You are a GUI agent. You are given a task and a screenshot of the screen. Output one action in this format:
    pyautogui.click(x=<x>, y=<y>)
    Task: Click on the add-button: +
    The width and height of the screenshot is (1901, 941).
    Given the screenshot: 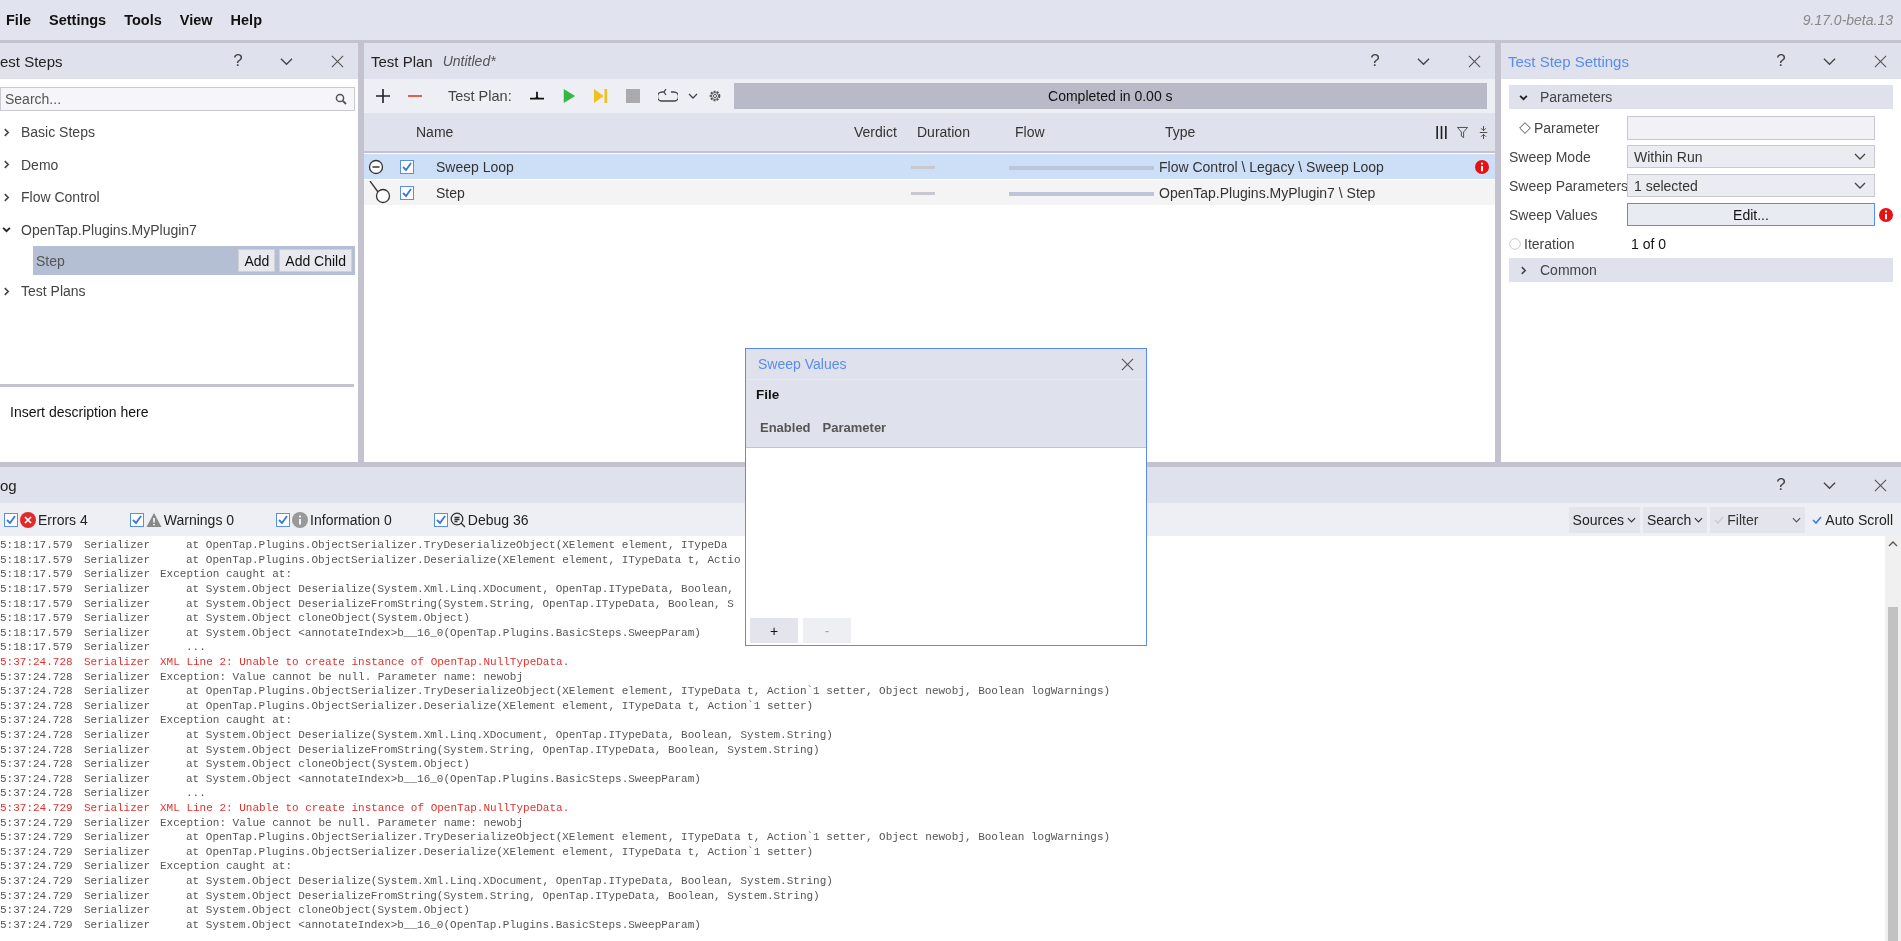 What is the action you would take?
    pyautogui.click(x=774, y=630)
    